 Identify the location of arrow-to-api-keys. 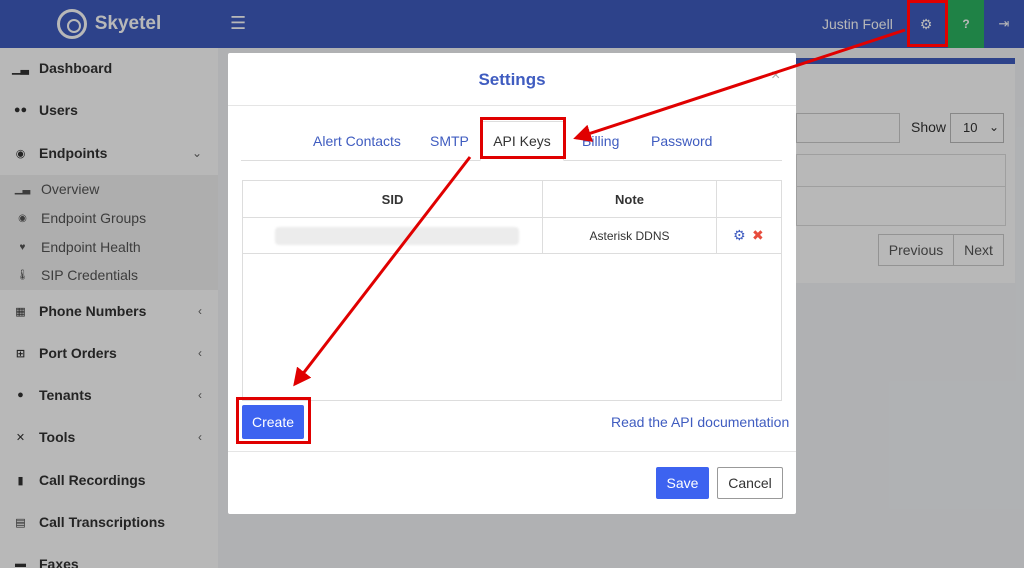
(739, 85).